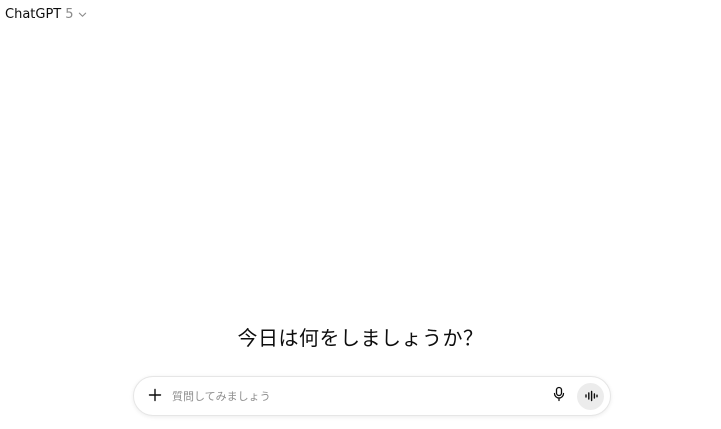 This screenshot has width=721, height=429. I want to click on chevron-down-icon, so click(83, 14).